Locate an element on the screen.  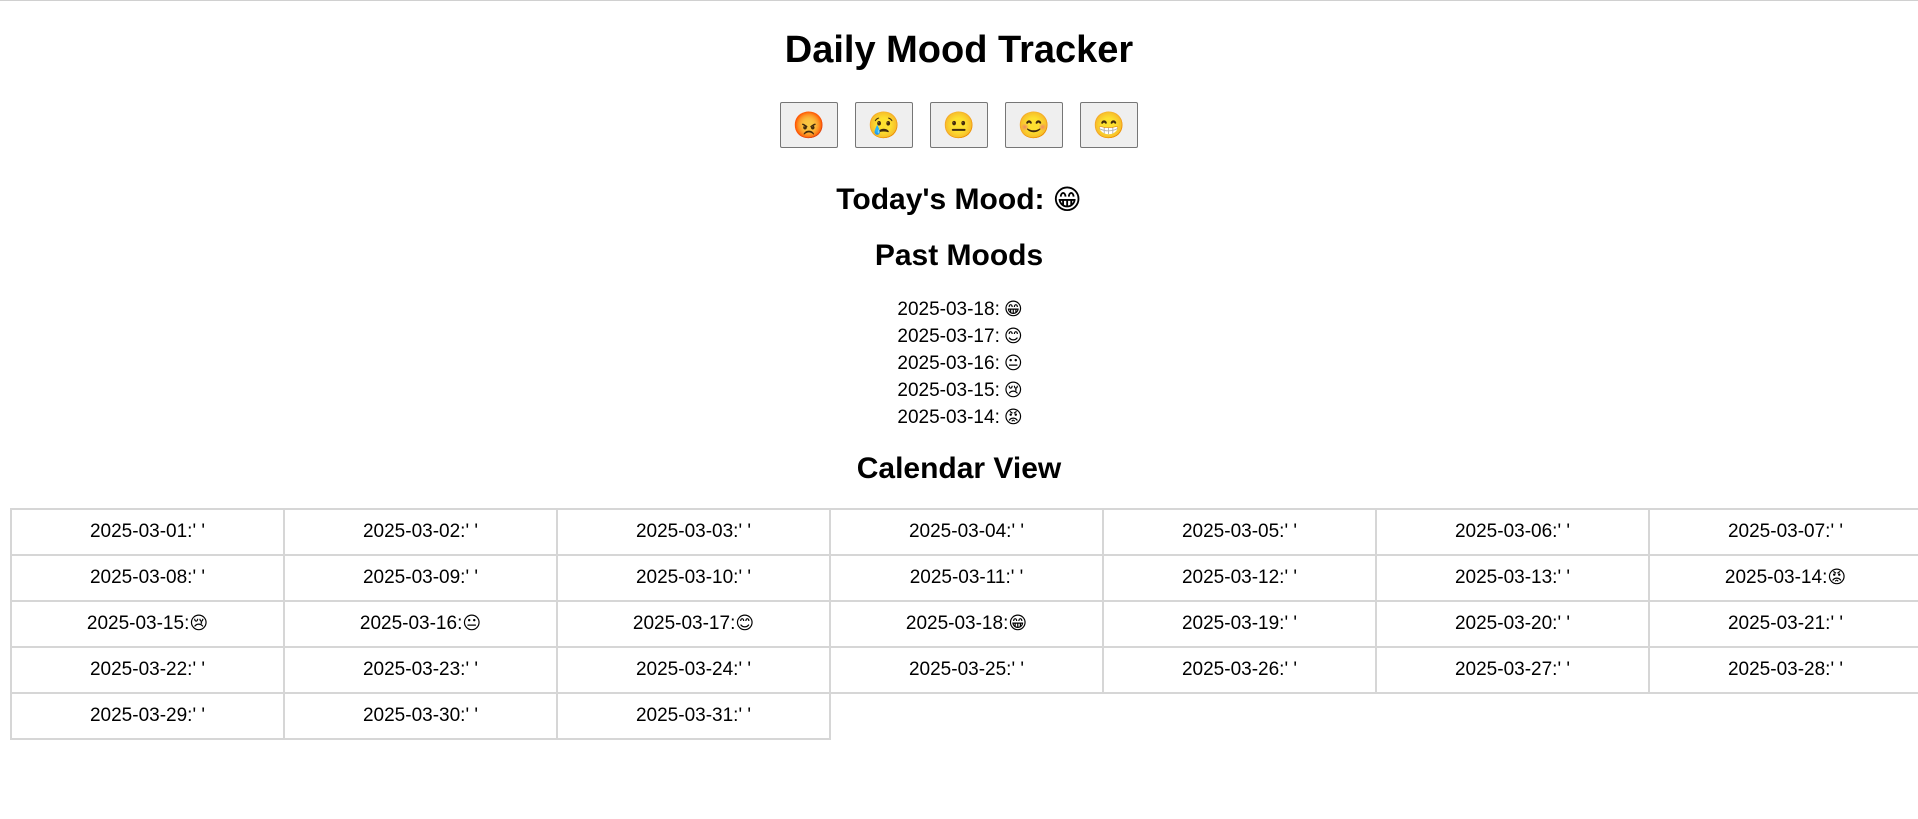
calendar-cell: 2025-03-23:' ' is located at coordinates (420, 670).